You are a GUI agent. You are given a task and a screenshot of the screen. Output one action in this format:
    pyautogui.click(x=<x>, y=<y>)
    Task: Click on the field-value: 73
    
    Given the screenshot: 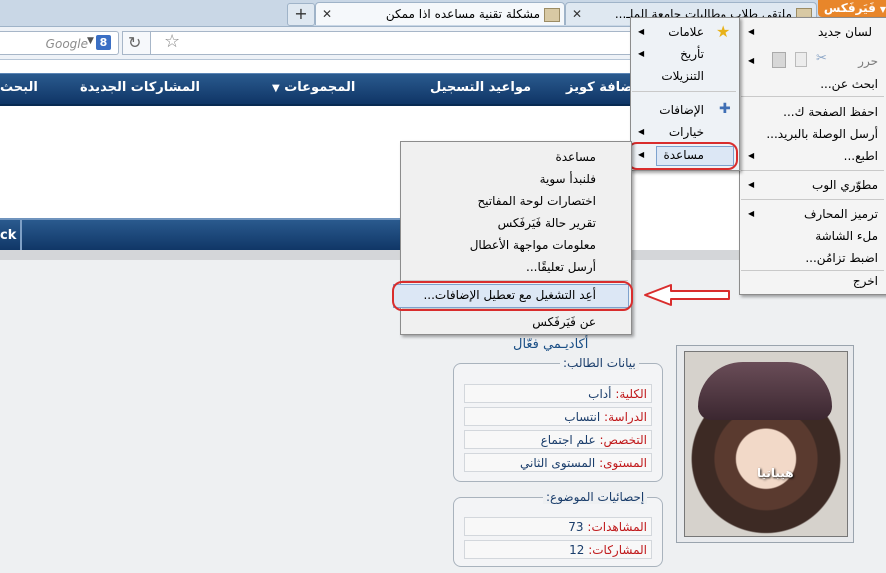 What is the action you would take?
    pyautogui.click(x=576, y=527)
    